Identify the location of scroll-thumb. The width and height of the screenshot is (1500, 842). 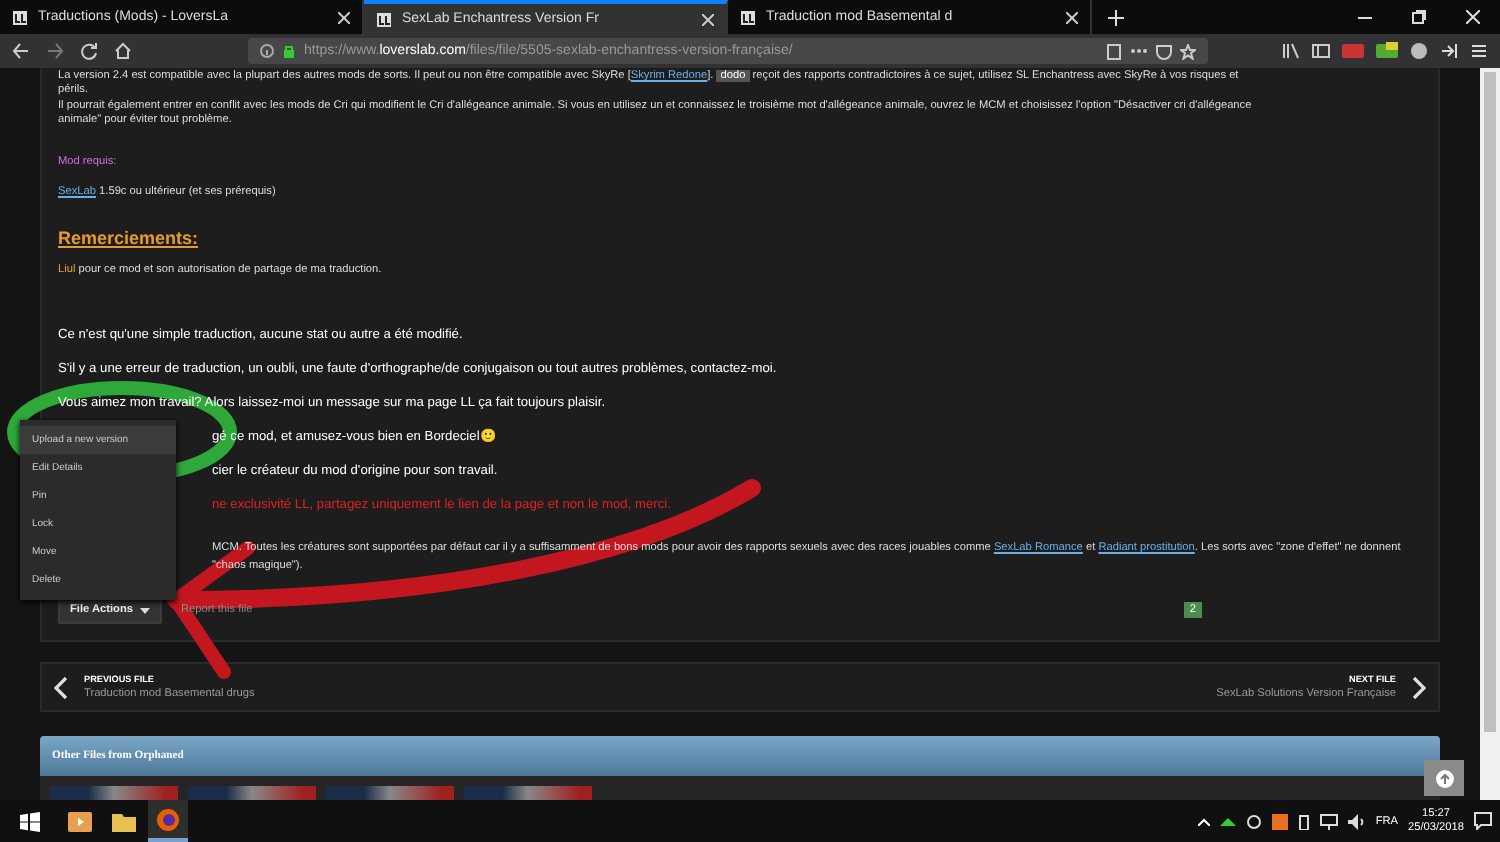
(1490, 402).